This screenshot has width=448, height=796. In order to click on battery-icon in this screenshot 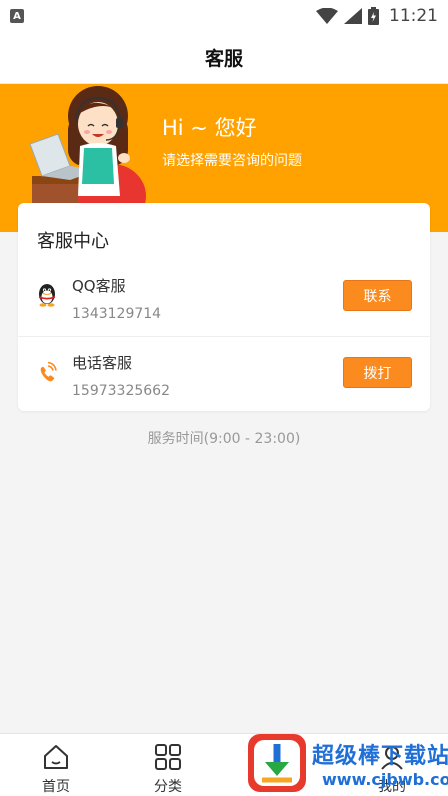, I will do `click(373, 16)`.